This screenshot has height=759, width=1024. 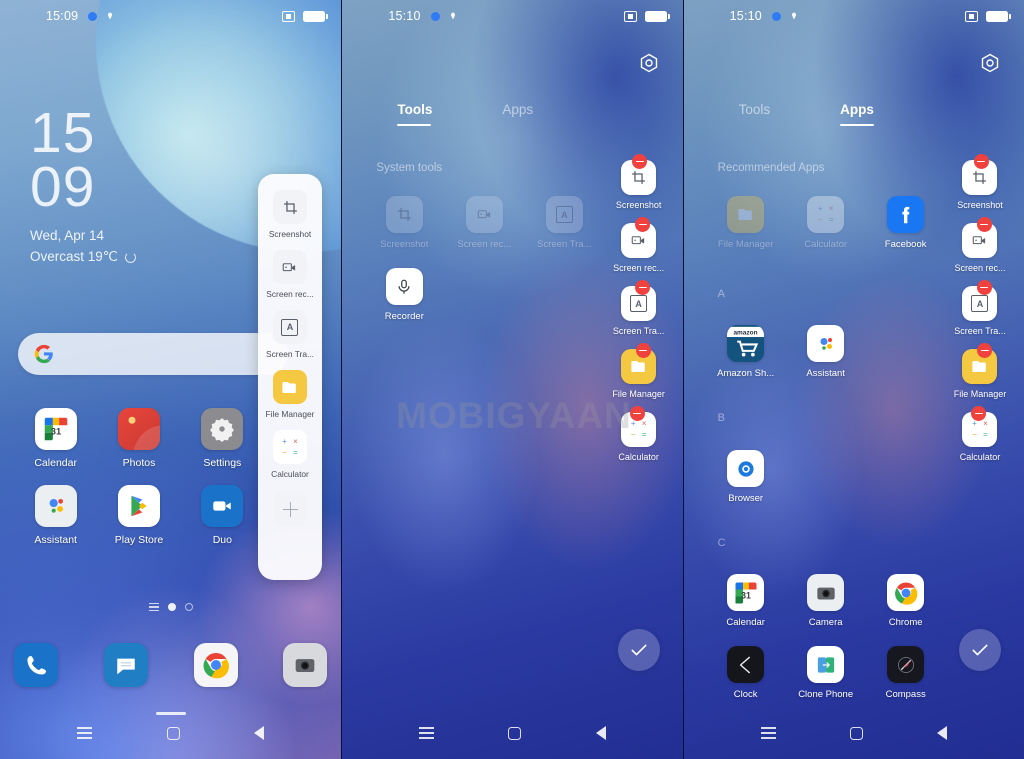 I want to click on google-search-bar, so click(x=153, y=354).